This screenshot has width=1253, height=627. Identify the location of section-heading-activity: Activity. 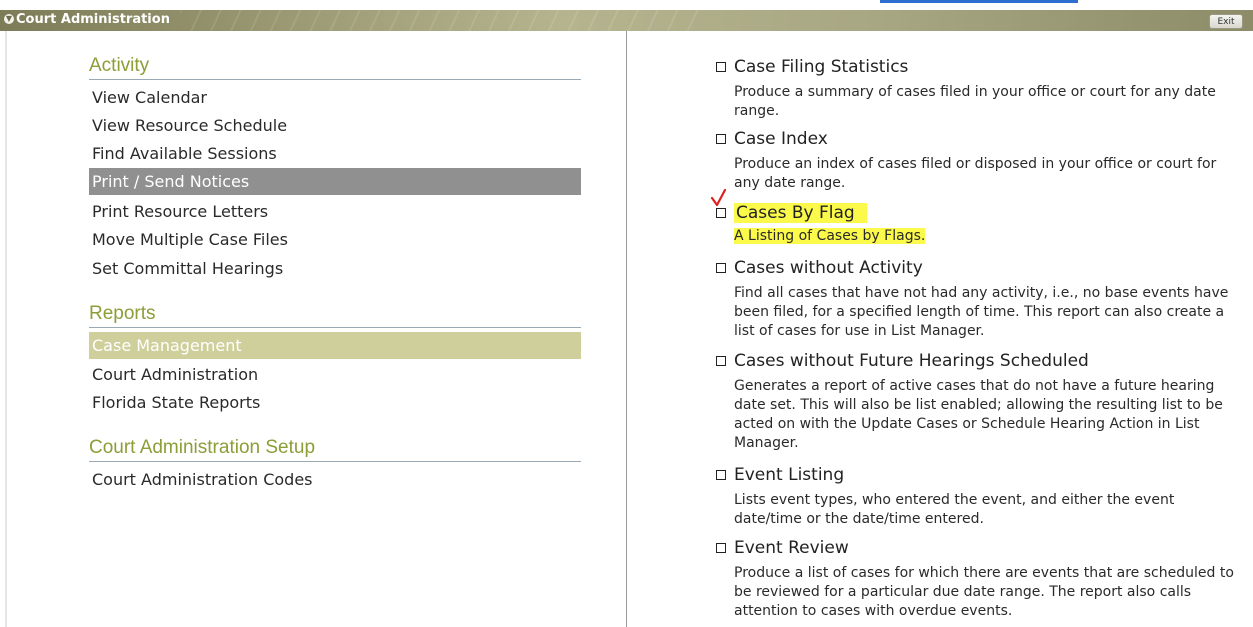
(335, 67).